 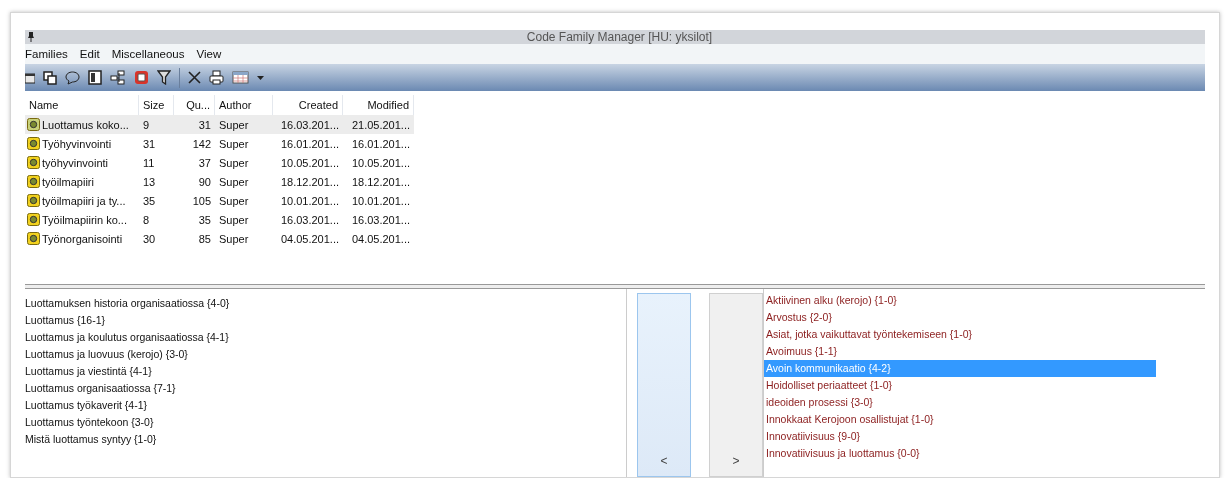 I want to click on list-item: Luottamus ja viestintä {4-1}, so click(x=325, y=371).